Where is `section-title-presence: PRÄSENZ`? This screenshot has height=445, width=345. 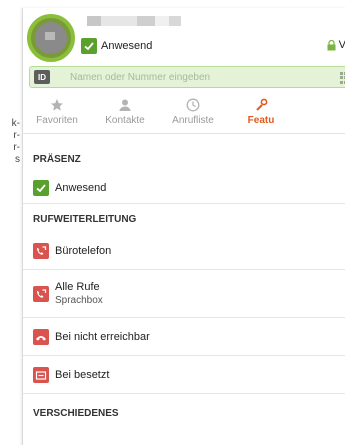
section-title-presence: PRÄSENZ is located at coordinates (57, 159).